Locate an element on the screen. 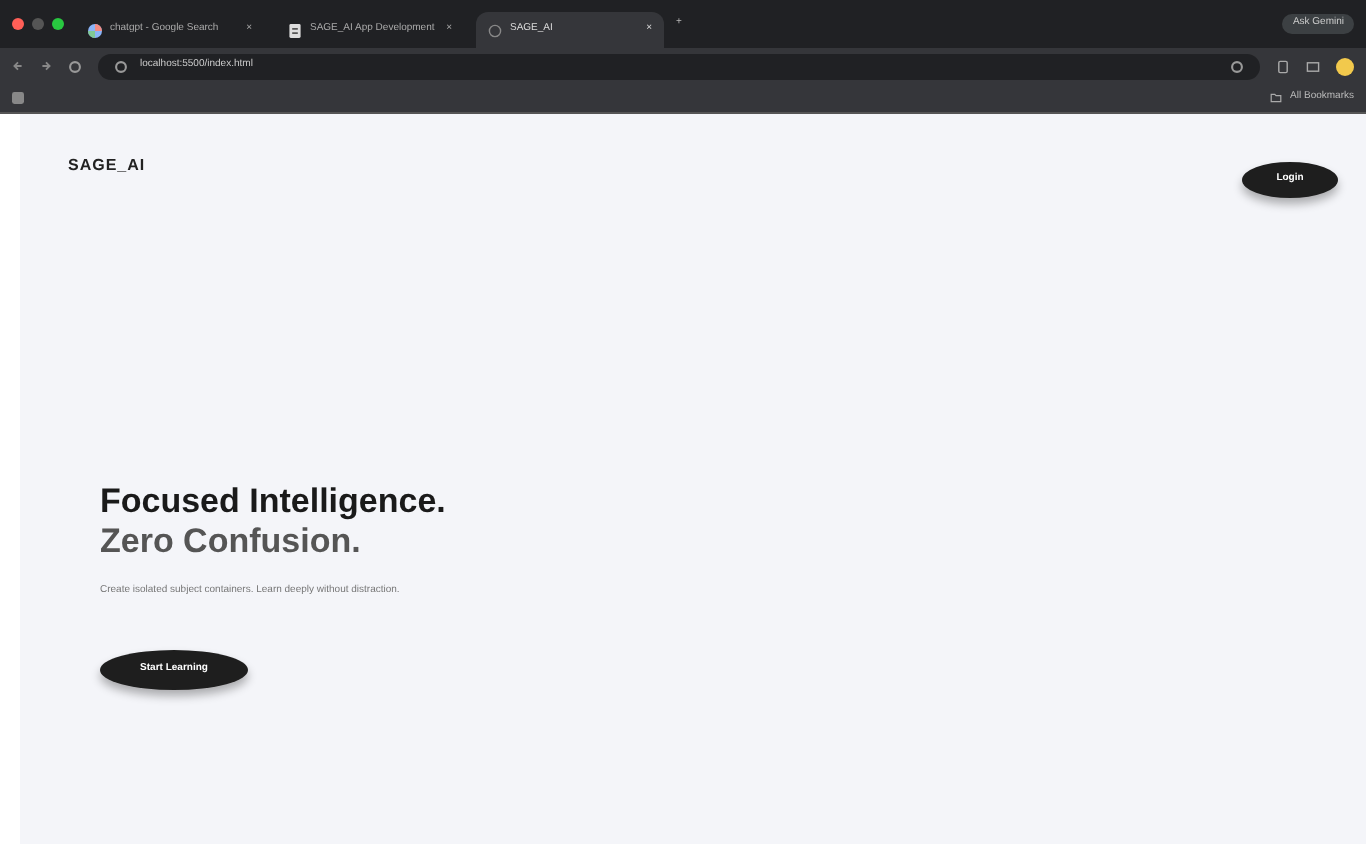 This screenshot has width=1366, height=866. document-icon is located at coordinates (295, 30).